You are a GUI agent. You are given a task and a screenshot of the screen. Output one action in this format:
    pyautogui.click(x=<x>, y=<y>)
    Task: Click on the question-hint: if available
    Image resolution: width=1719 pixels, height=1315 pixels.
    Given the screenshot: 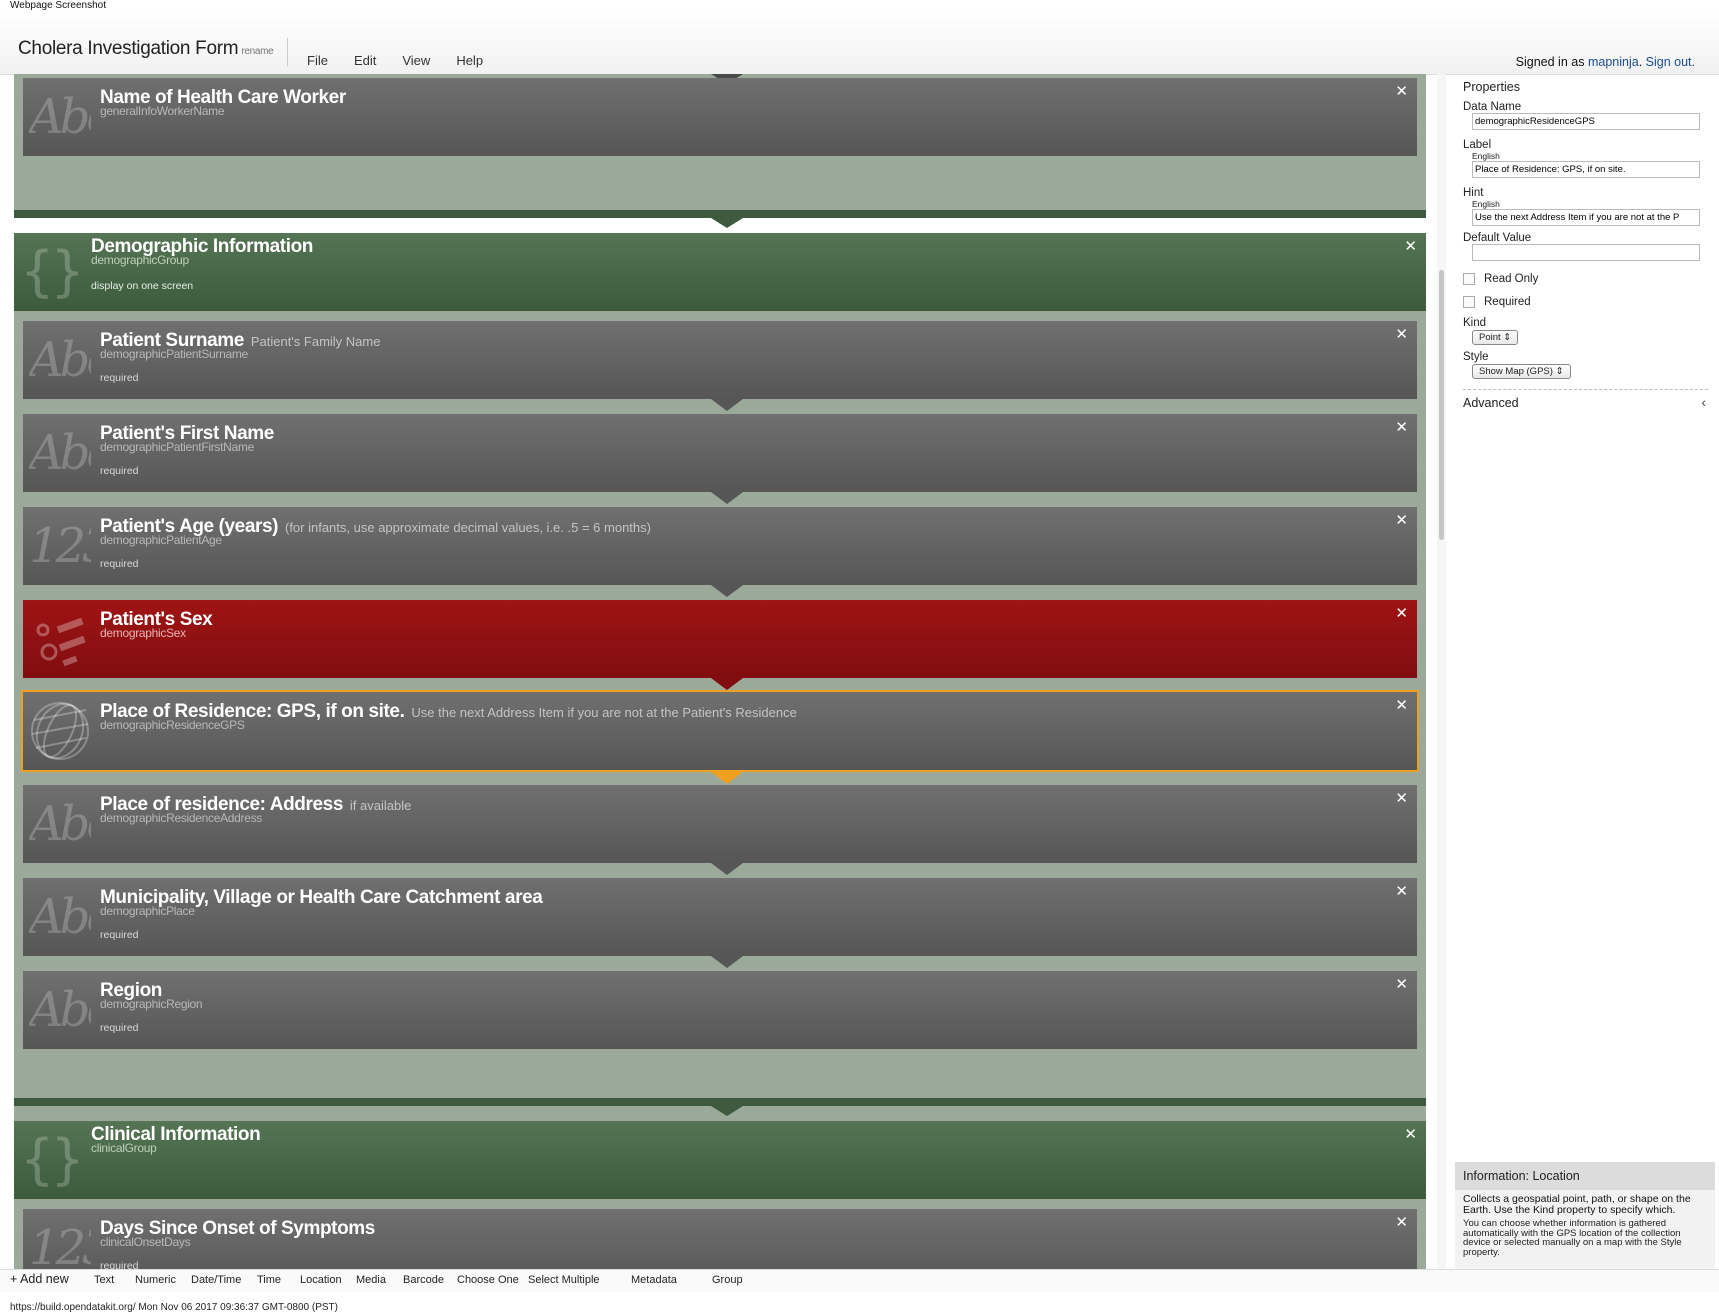 What is the action you would take?
    pyautogui.click(x=380, y=805)
    